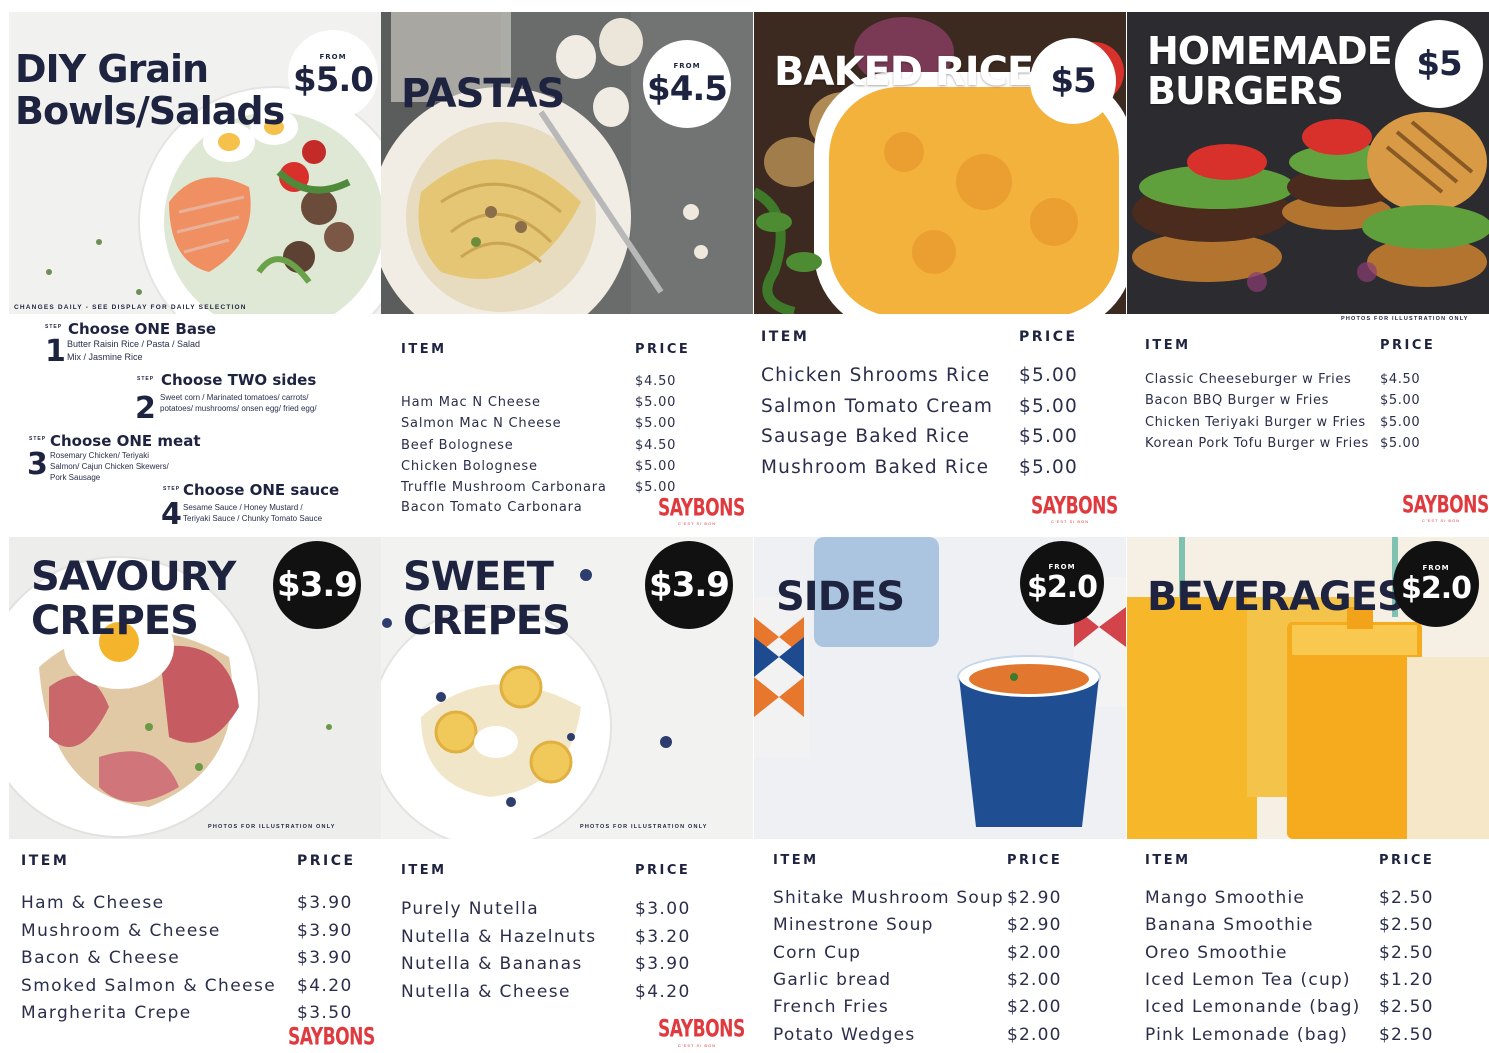 The width and height of the screenshot is (1489, 1053). Describe the element at coordinates (106, 1013) in the screenshot. I see `menu-item-name: Margherita Crepe` at that location.